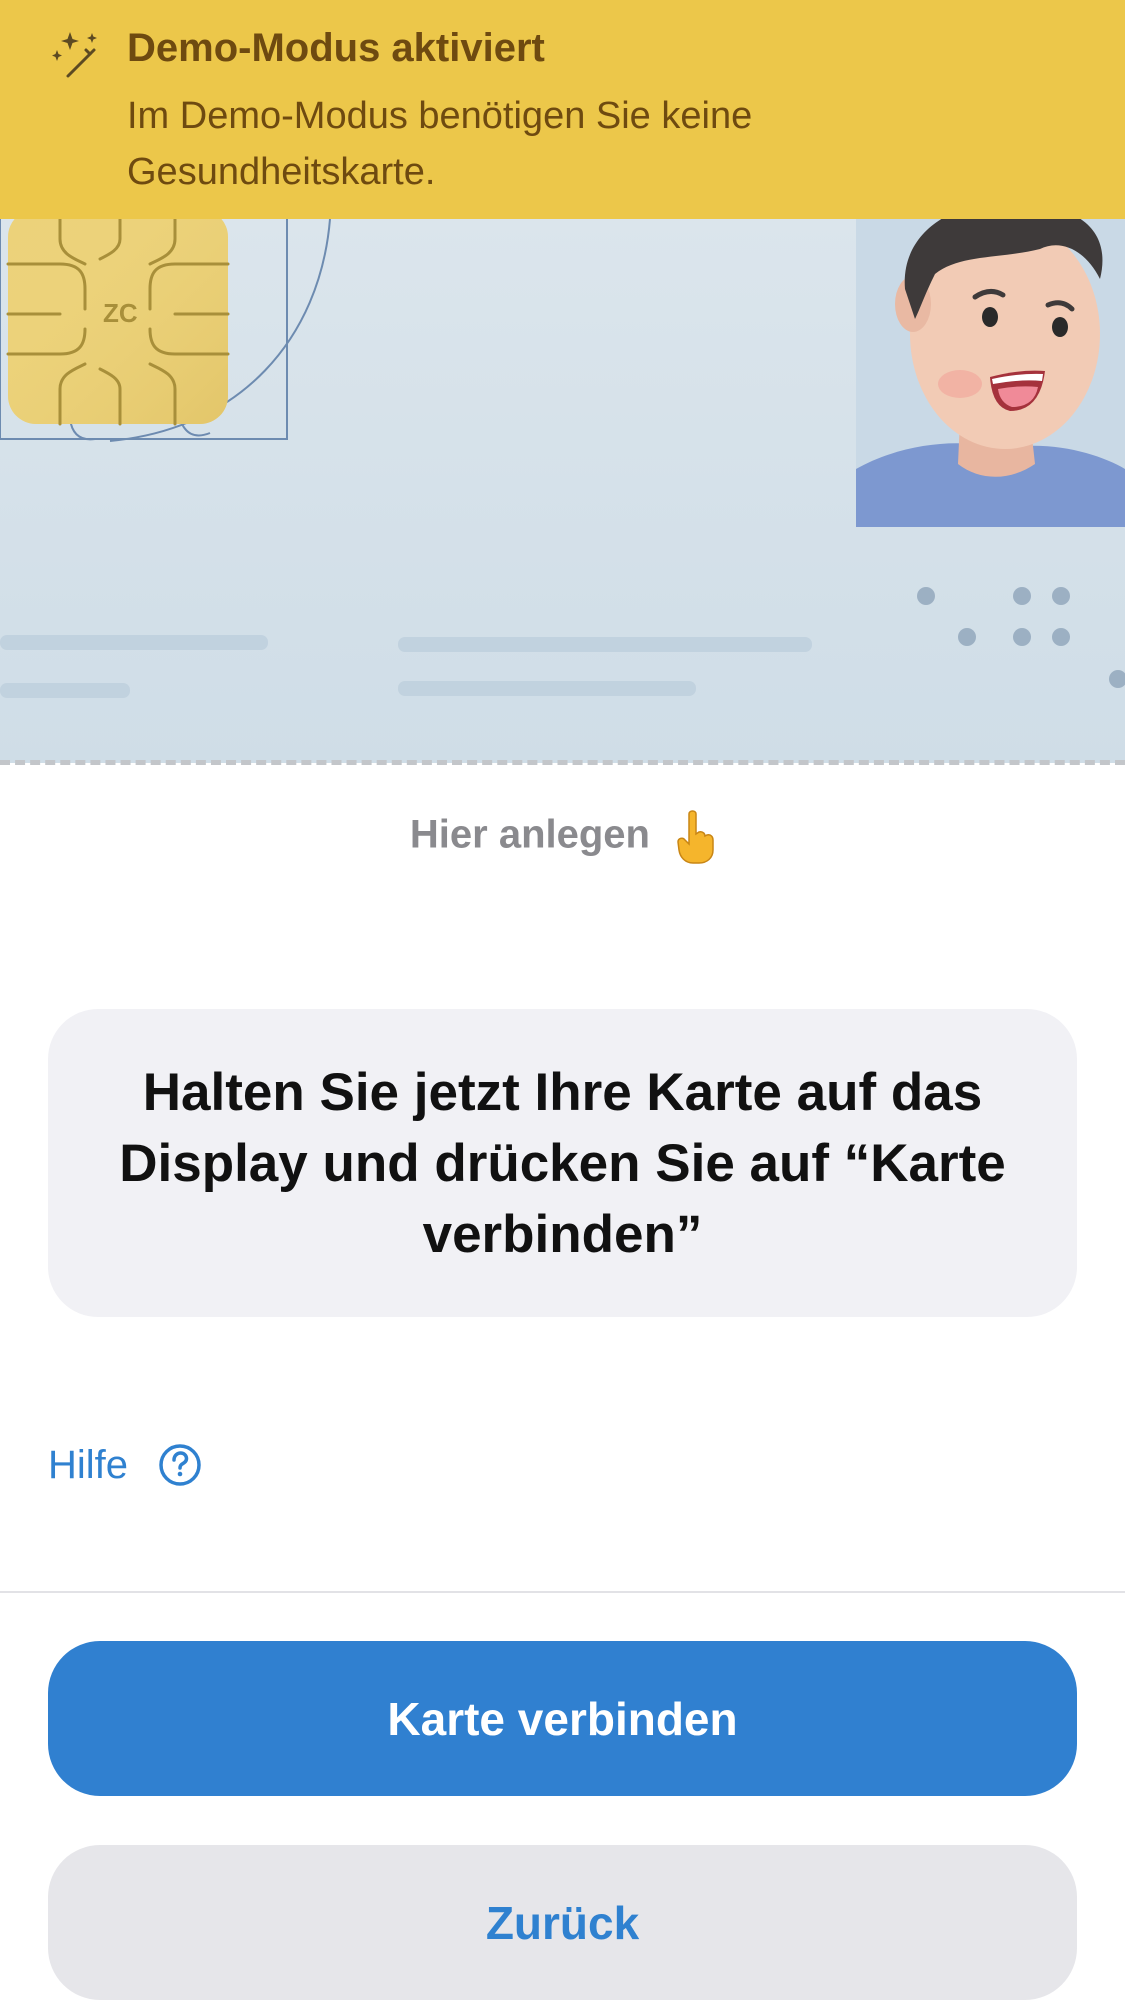  Describe the element at coordinates (562, 762) in the screenshot. I see `card-edge-dashed-line` at that location.